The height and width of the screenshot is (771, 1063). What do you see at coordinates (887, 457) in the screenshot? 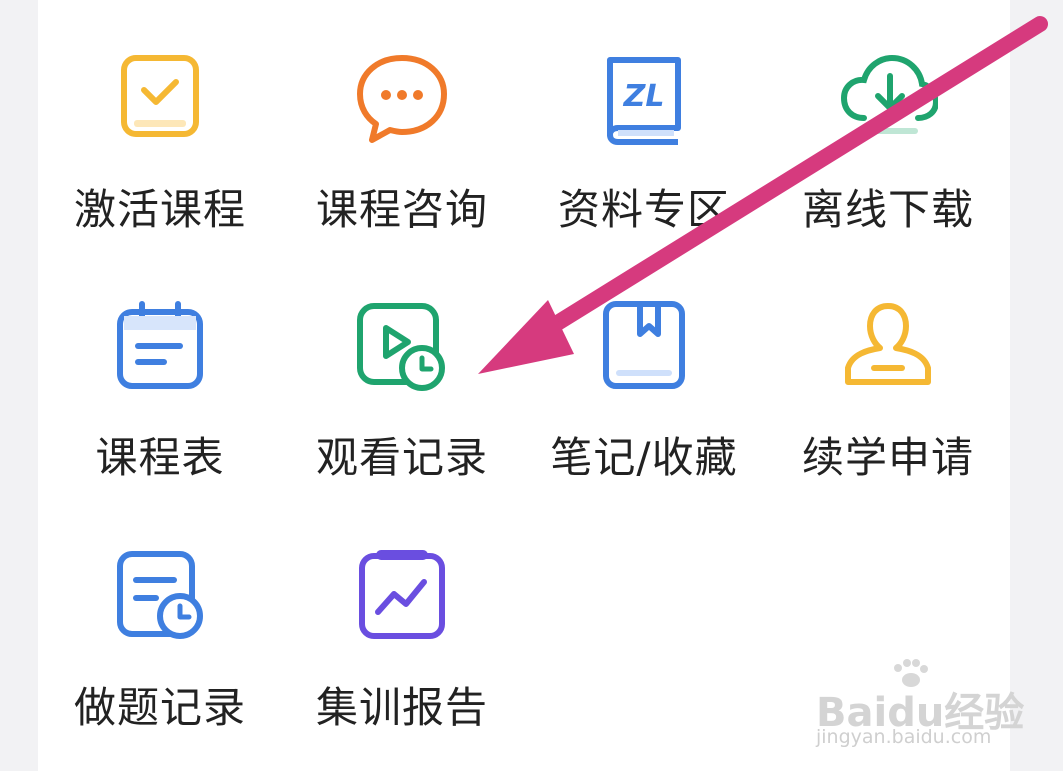
I see `menu-item-label: 续学申请` at bounding box center [887, 457].